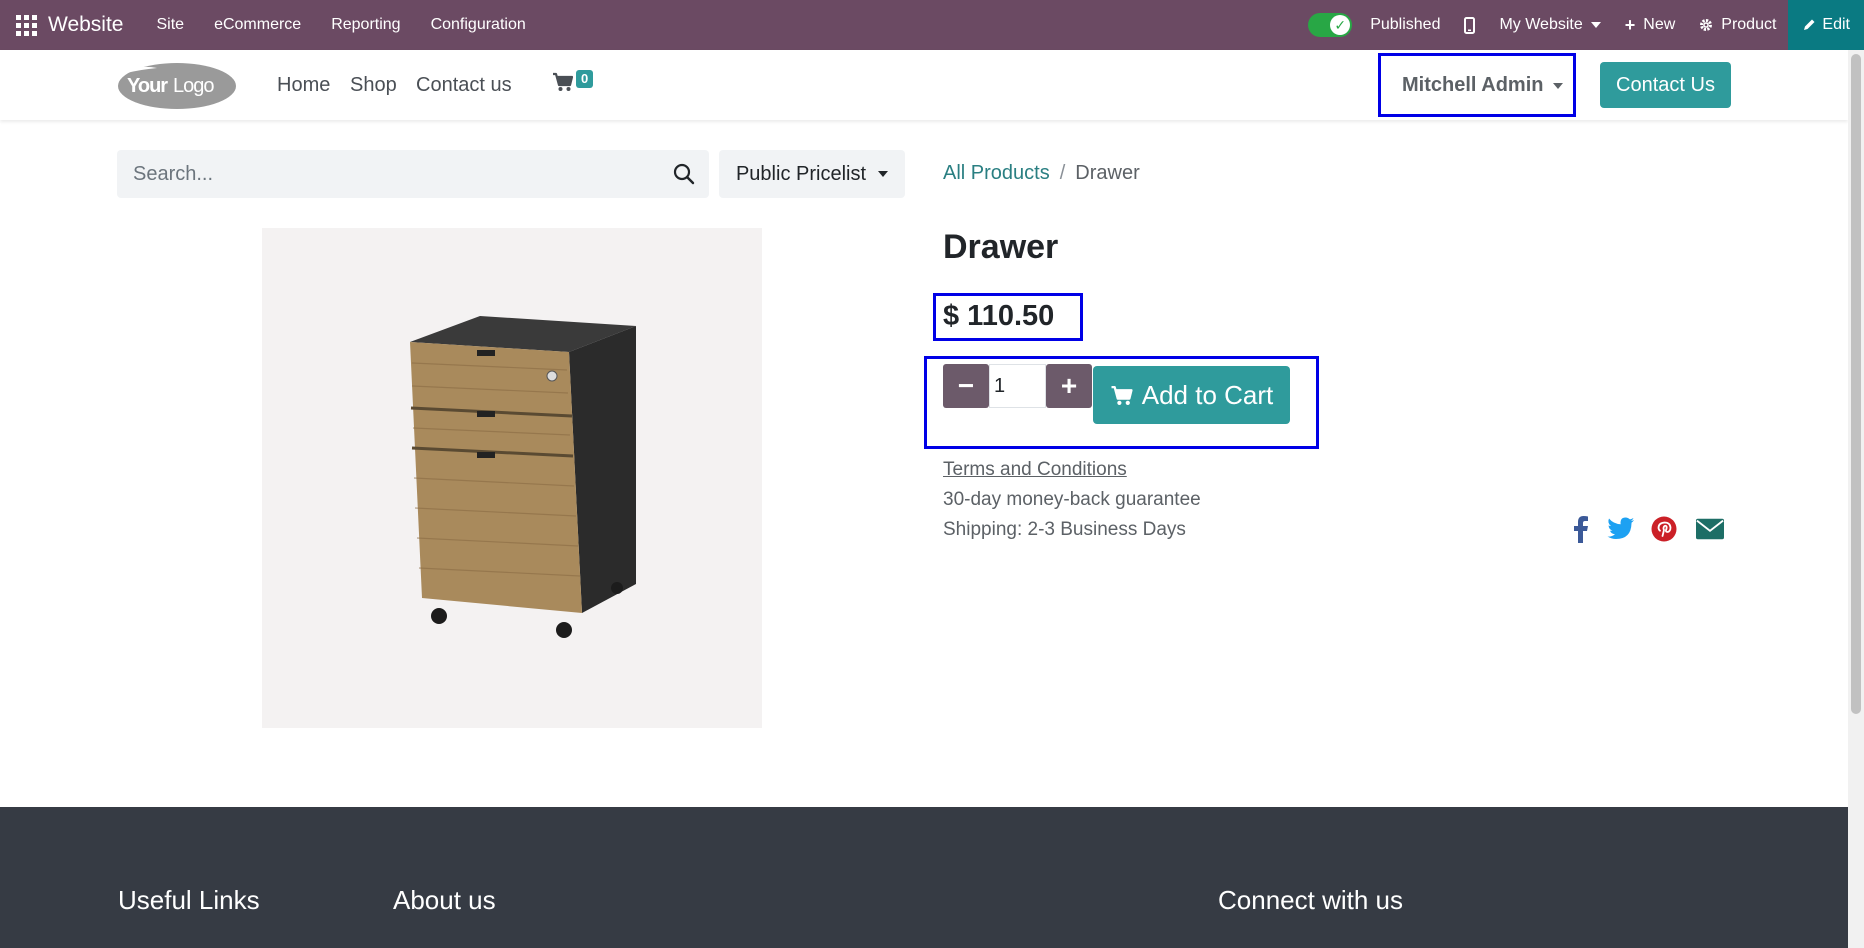 This screenshot has width=1864, height=948. What do you see at coordinates (1659, 24) in the screenshot?
I see `new-label: New` at bounding box center [1659, 24].